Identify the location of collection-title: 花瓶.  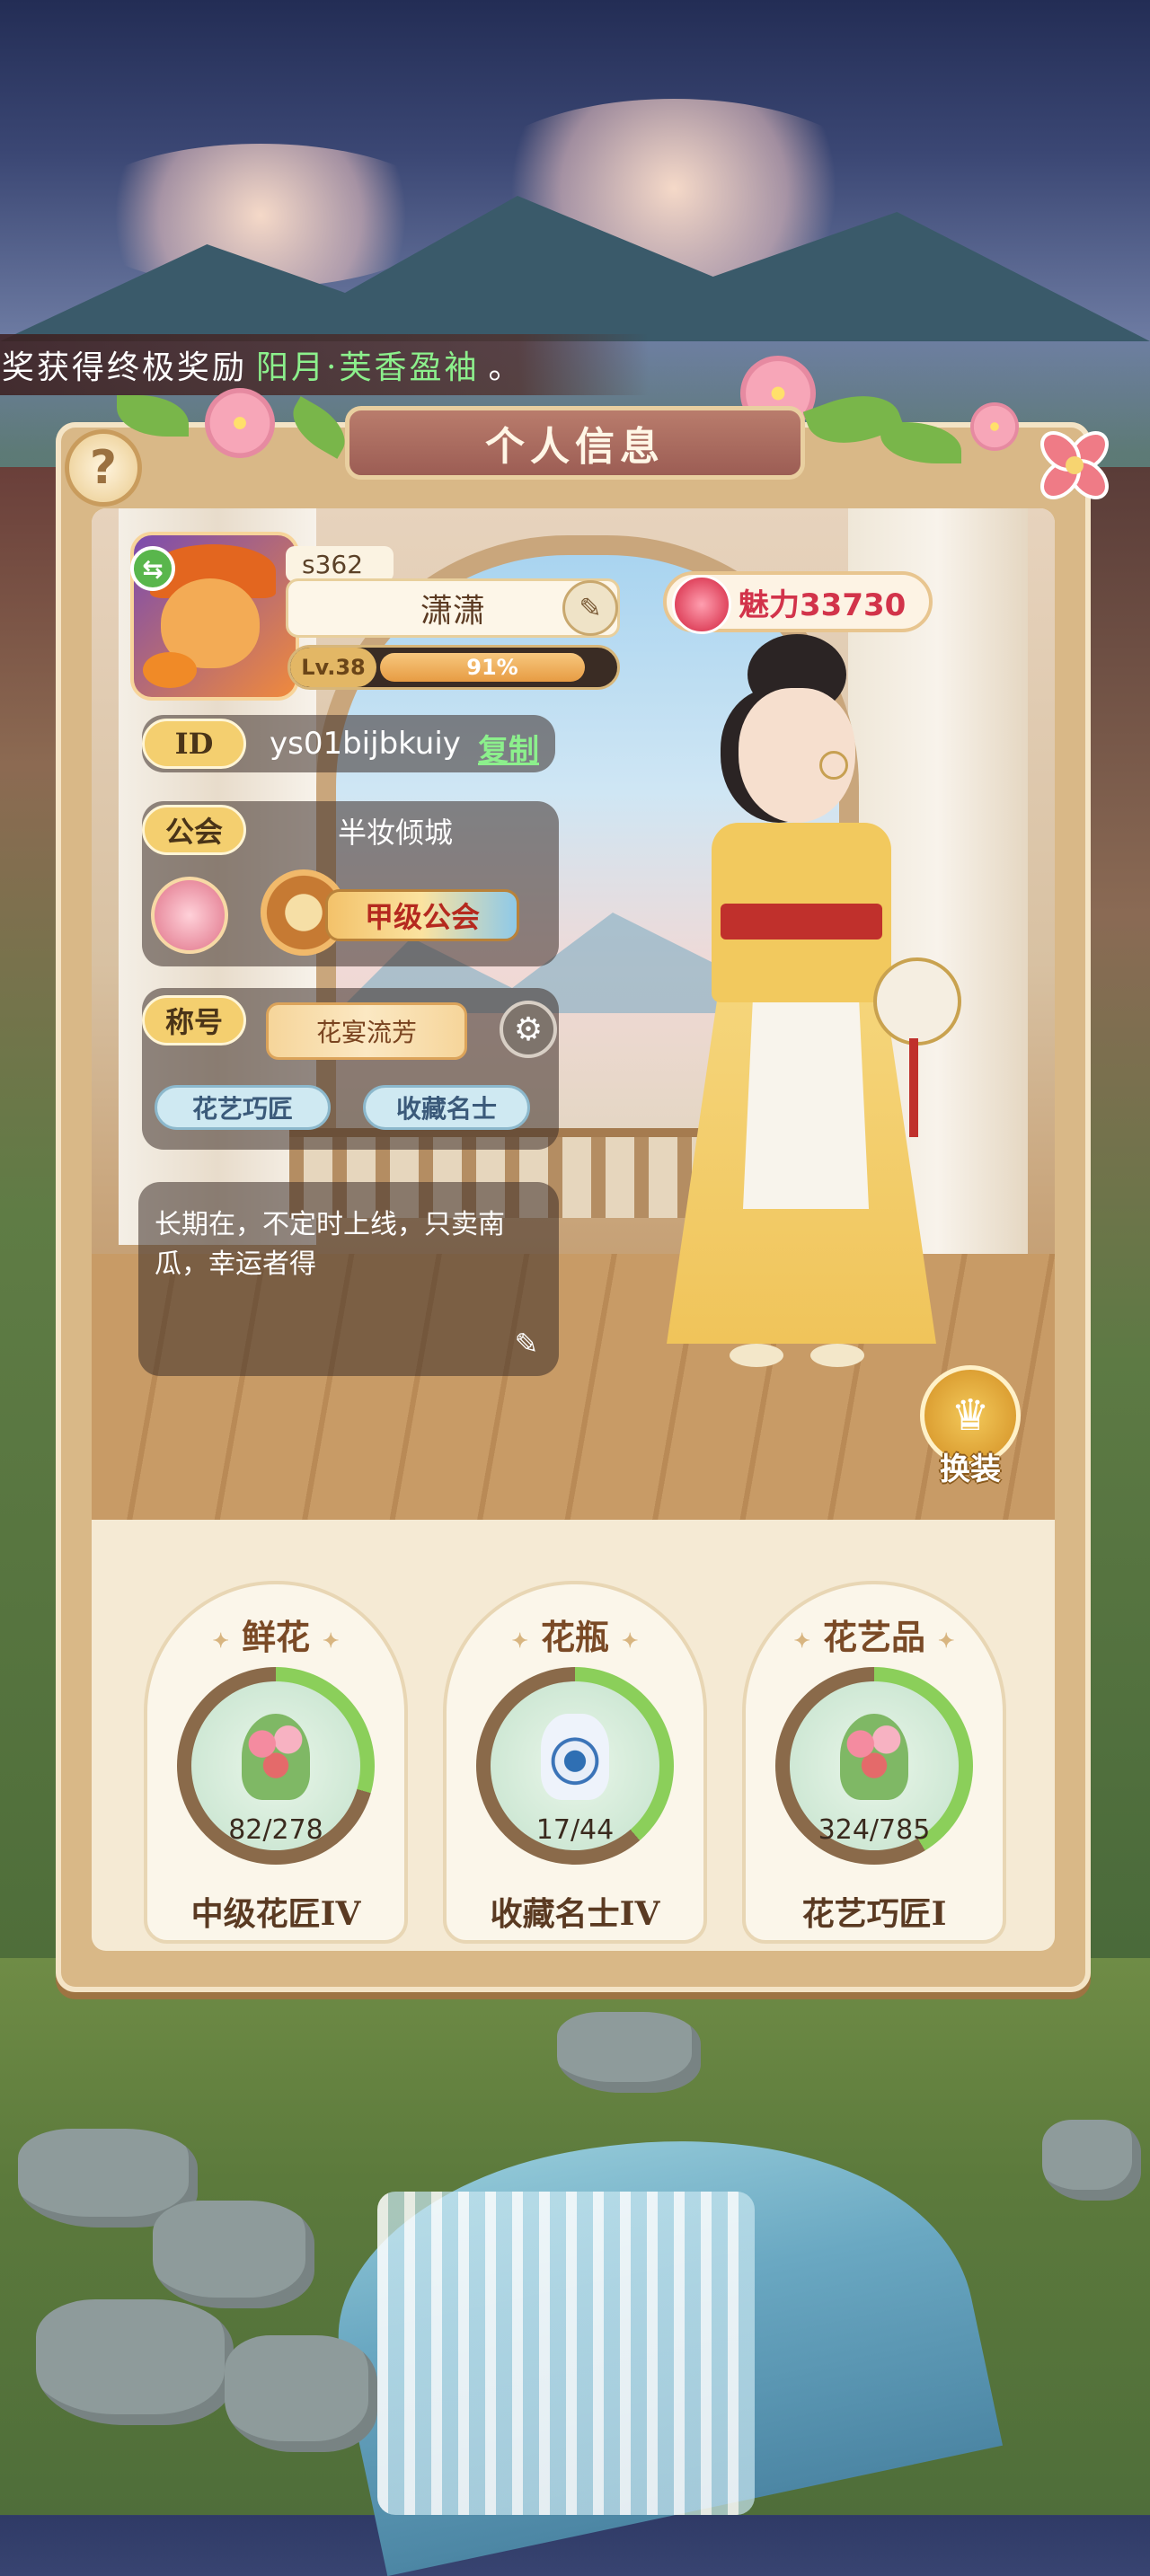
(575, 1634).